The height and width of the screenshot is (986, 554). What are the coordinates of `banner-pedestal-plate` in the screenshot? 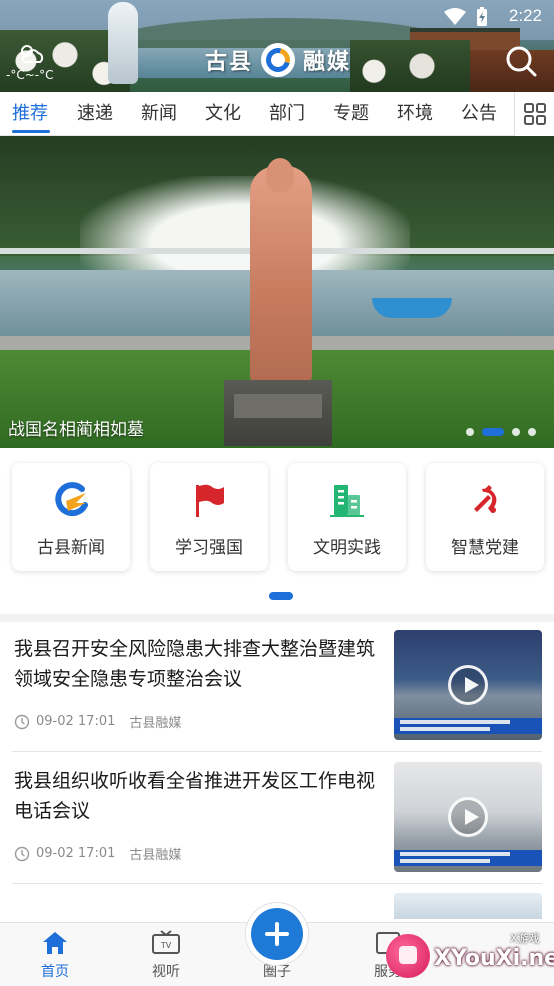 It's located at (278, 406).